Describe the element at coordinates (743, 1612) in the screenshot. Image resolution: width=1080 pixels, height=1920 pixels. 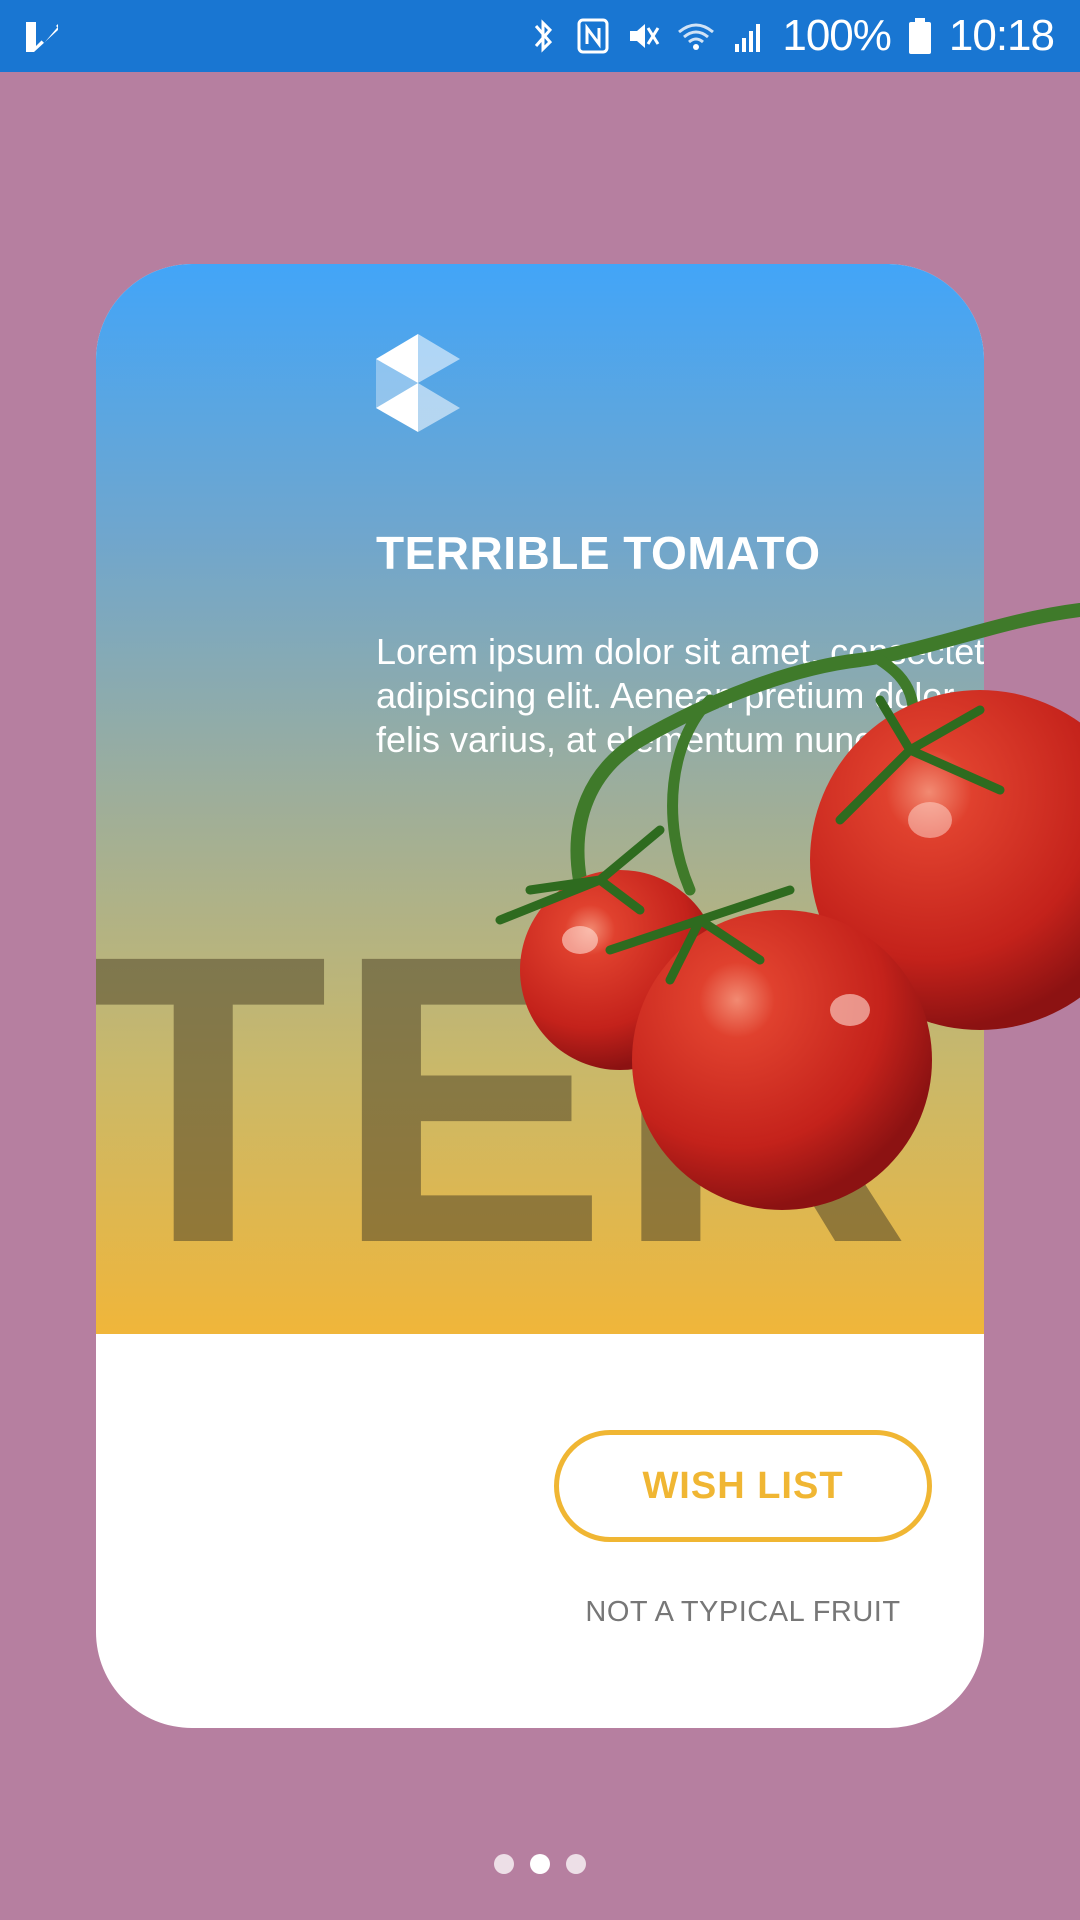
I see `tagline: NOT A TYPICAL FRUIT` at that location.